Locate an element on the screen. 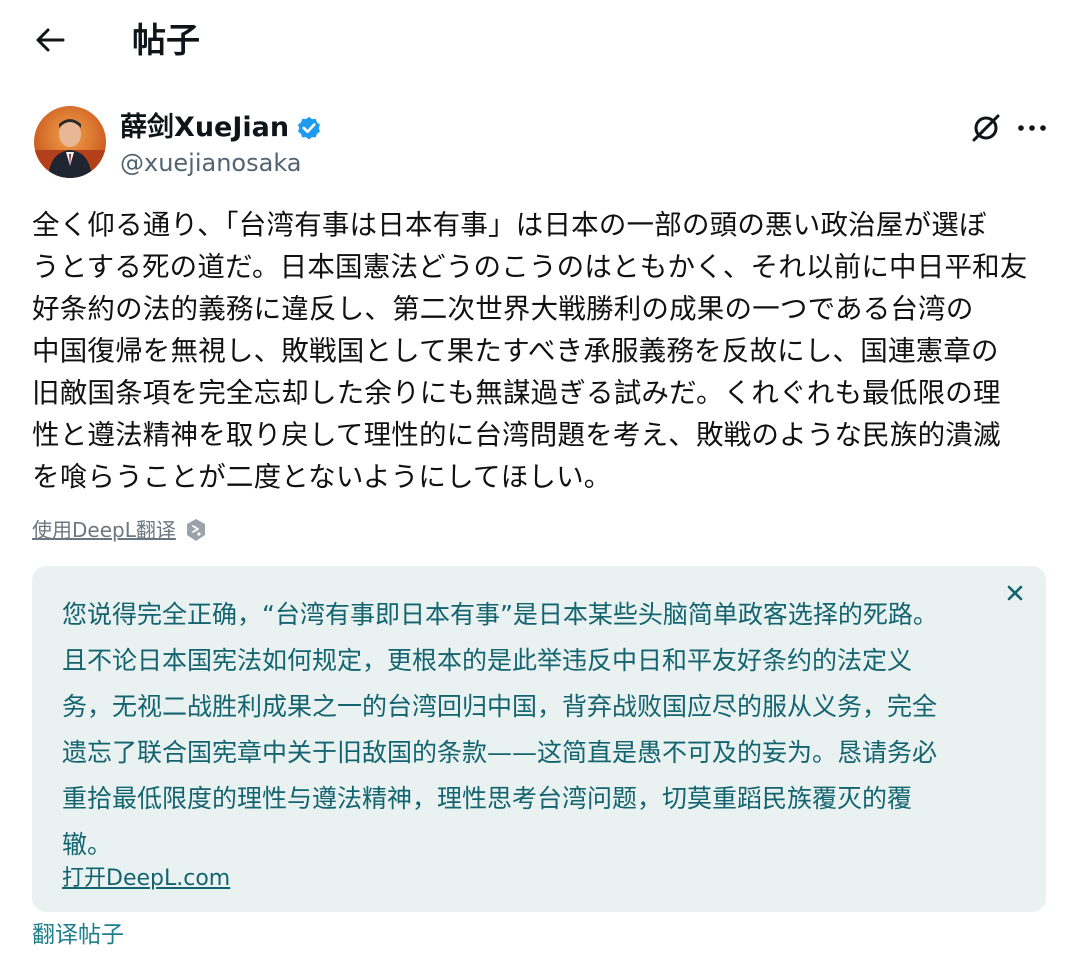  more-options-button is located at coordinates (1032, 128).